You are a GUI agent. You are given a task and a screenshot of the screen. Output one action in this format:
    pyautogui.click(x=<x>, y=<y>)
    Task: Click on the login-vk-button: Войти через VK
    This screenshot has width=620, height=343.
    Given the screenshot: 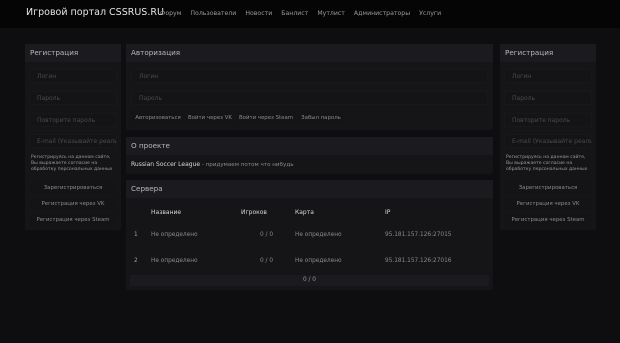 What is the action you would take?
    pyautogui.click(x=210, y=118)
    